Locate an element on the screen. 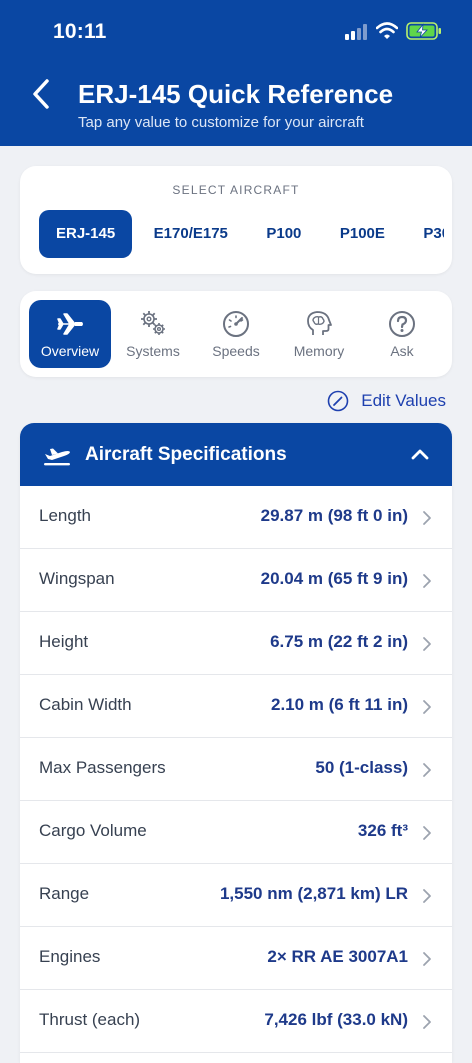  airplane-takeoff-icon is located at coordinates (57, 457).